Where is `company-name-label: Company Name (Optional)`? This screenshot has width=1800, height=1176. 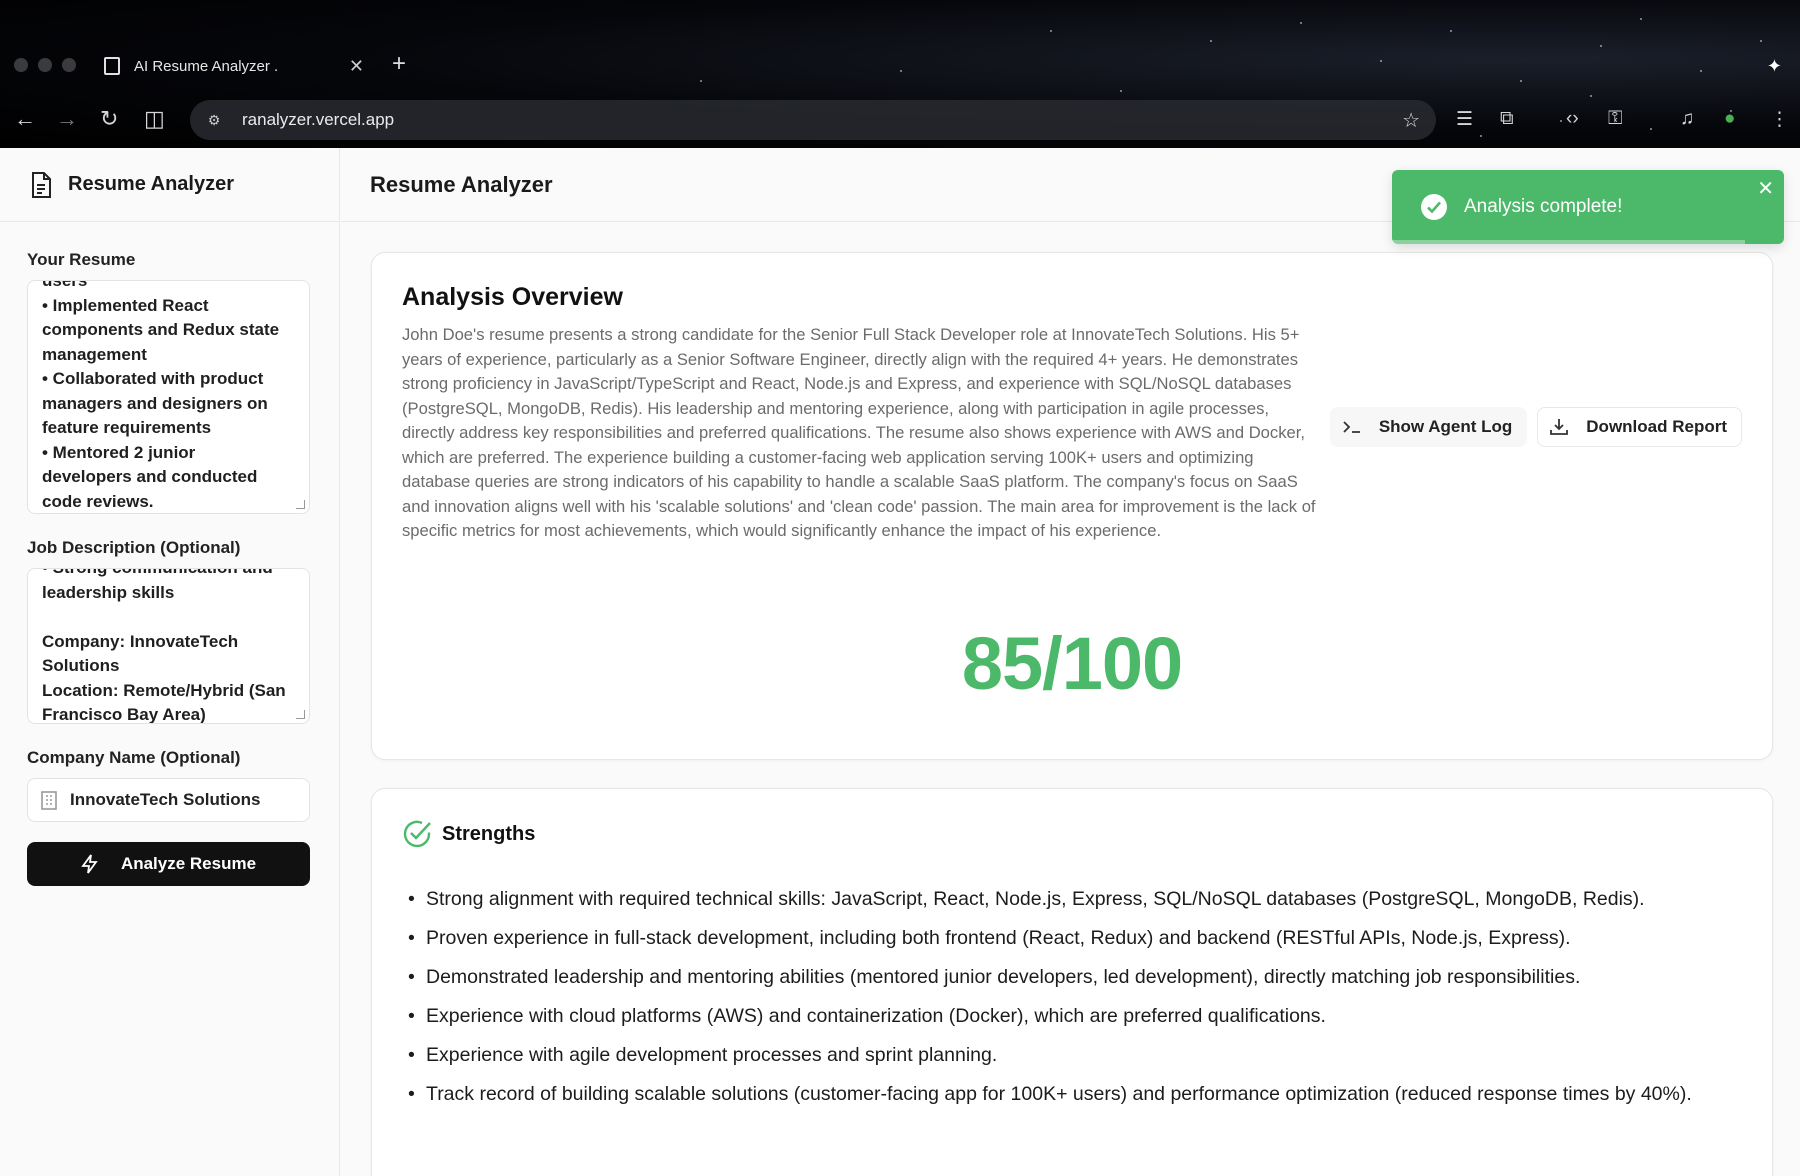 company-name-label: Company Name (Optional) is located at coordinates (134, 757).